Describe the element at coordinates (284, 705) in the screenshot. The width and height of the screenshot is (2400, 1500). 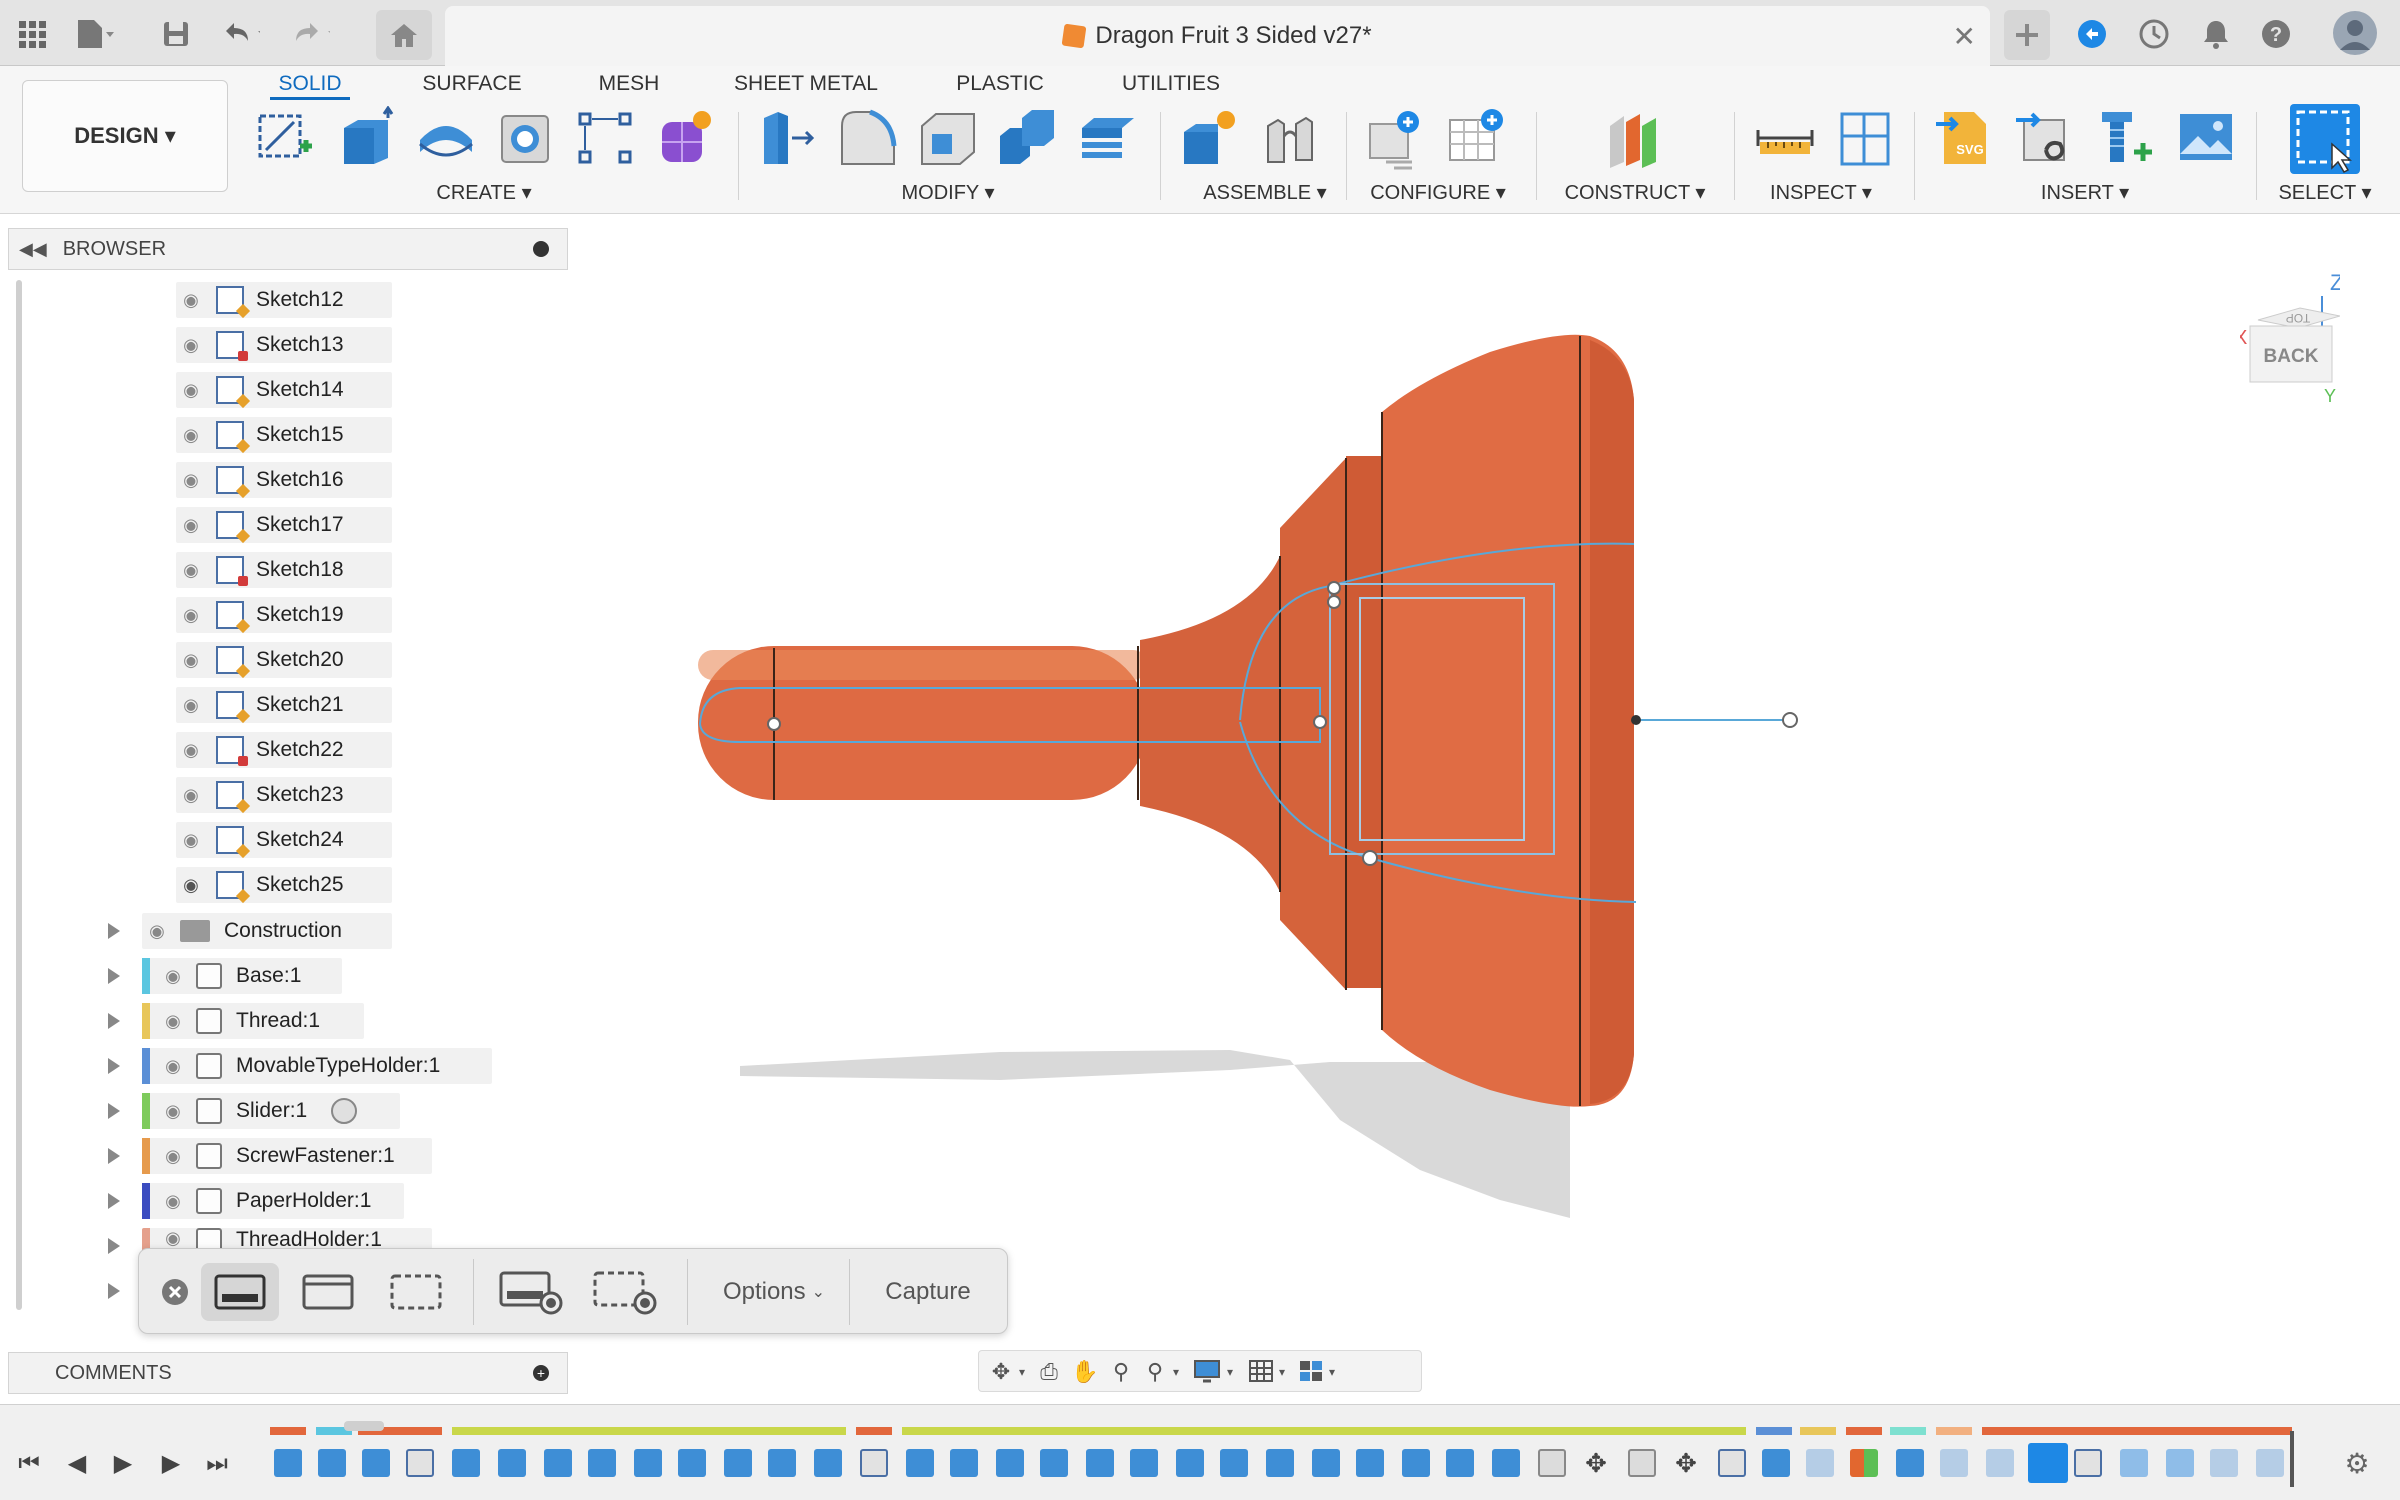
I see `sketch-row: ◉ Sketch21` at that location.